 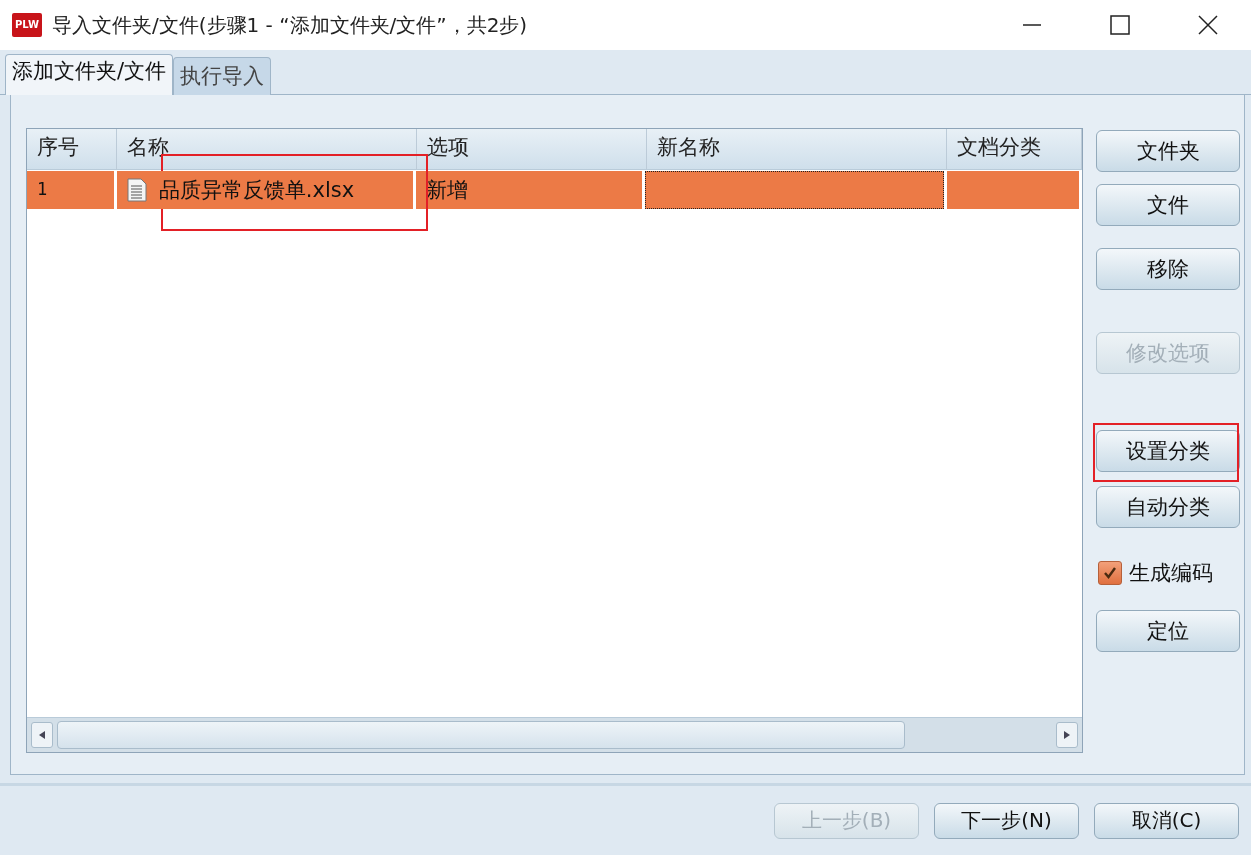 What do you see at coordinates (1014, 149) in the screenshot?
I see `column-header: 文档分类` at bounding box center [1014, 149].